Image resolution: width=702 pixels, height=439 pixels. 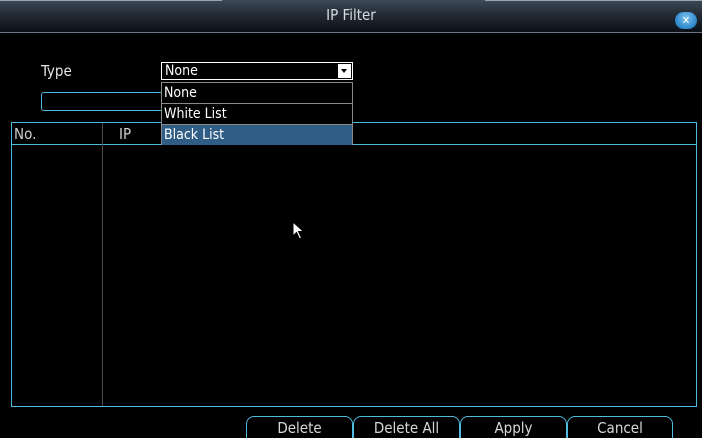 What do you see at coordinates (298, 230) in the screenshot?
I see `mouse-pointer-icon` at bounding box center [298, 230].